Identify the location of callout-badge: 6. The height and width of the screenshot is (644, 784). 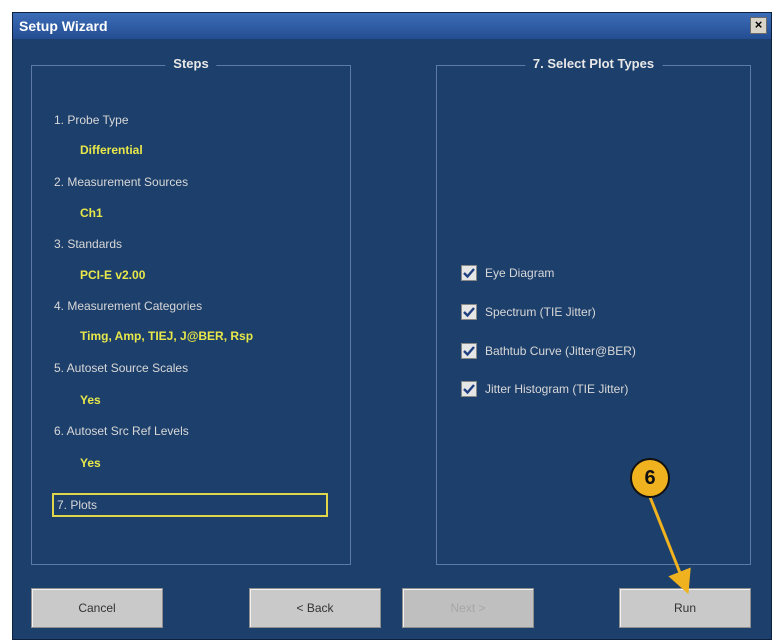
(650, 478).